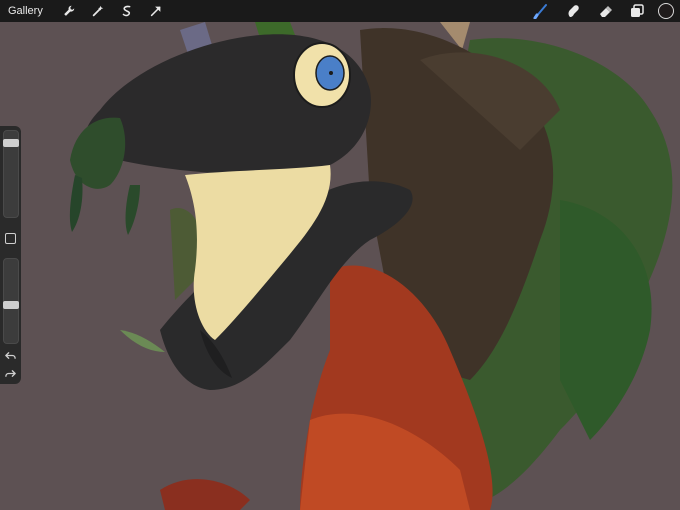 This screenshot has height=510, width=680. I want to click on brush-size-slider, so click(11, 174).